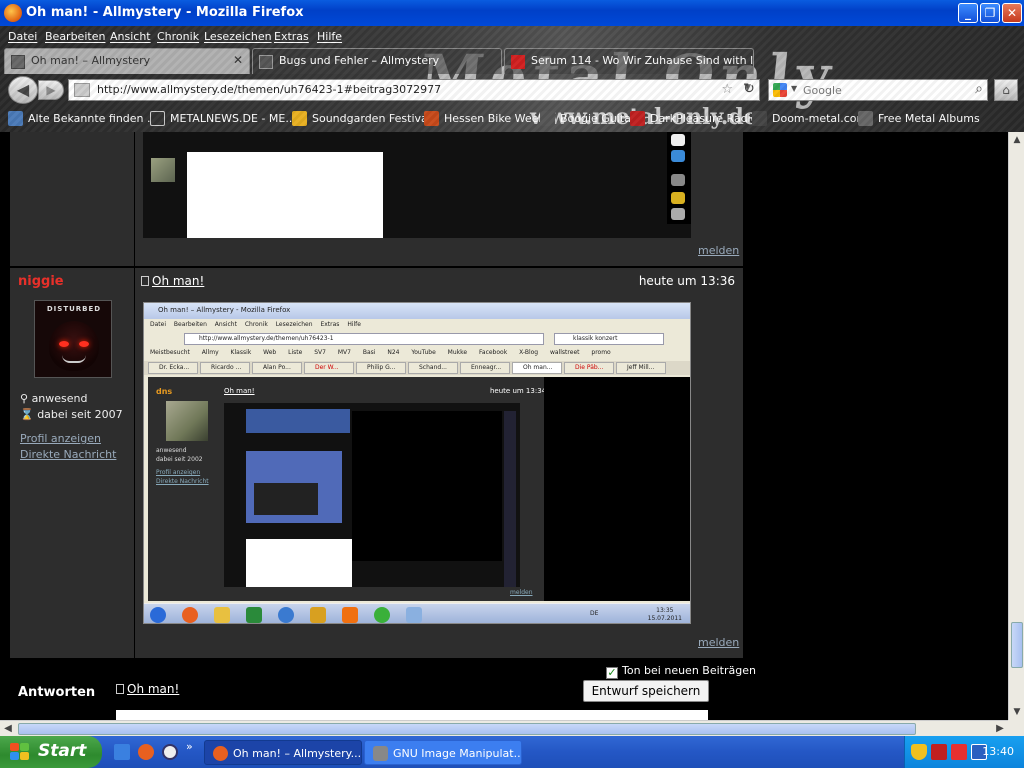 The image size is (1024, 768). Describe the element at coordinates (361, 118) in the screenshot. I see `bookmark-soundgarden: Soundgarden Festival` at that location.